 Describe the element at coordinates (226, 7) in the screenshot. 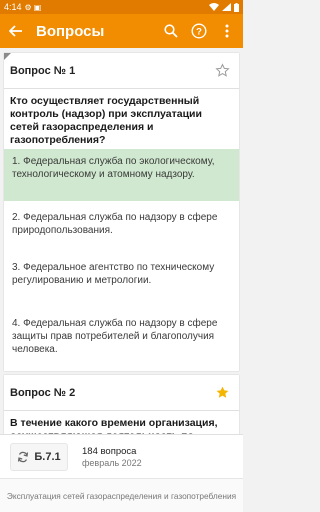

I see `signal-icon` at that location.